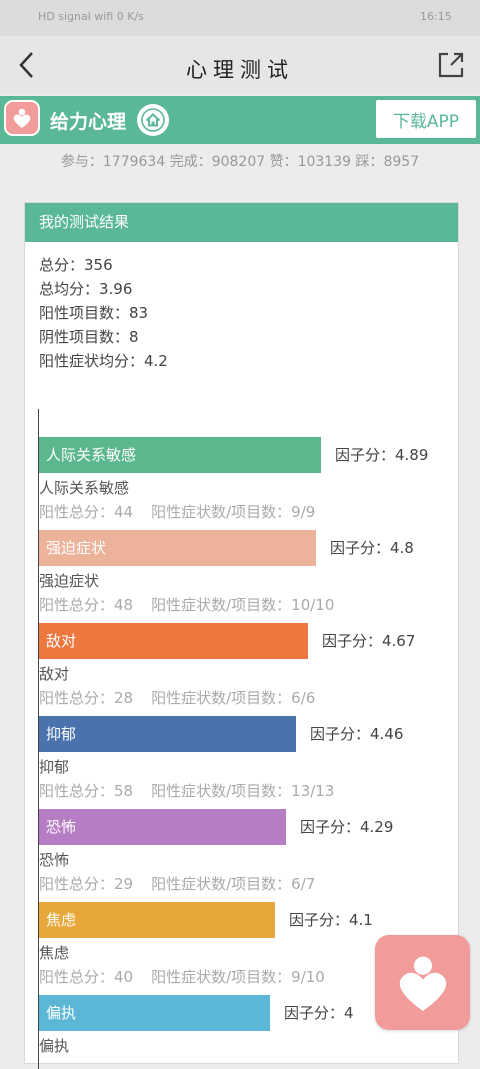 This screenshot has width=480, height=1069. What do you see at coordinates (436, 16) in the screenshot?
I see `status-time: 16:15` at bounding box center [436, 16].